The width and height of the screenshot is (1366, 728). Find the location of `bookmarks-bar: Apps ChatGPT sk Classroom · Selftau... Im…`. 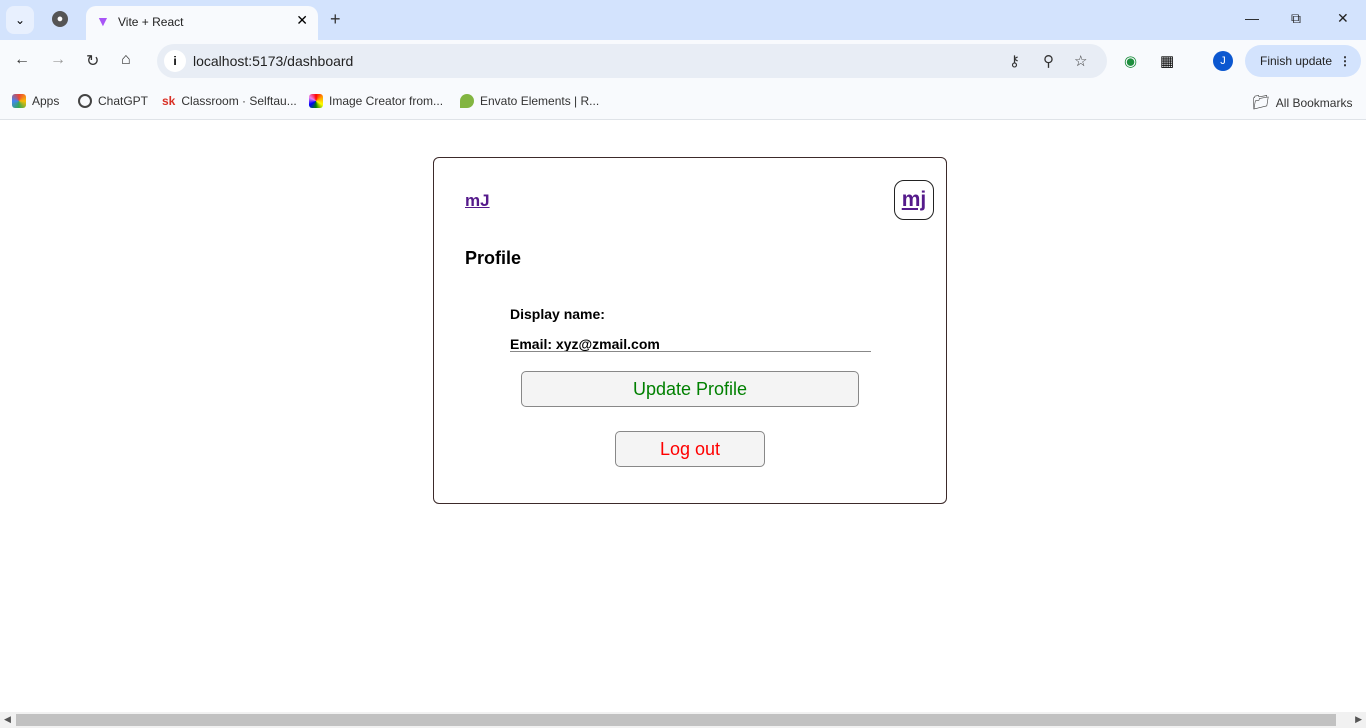

bookmarks-bar: Apps ChatGPT sk Classroom · Selftau... Im… is located at coordinates (683, 101).